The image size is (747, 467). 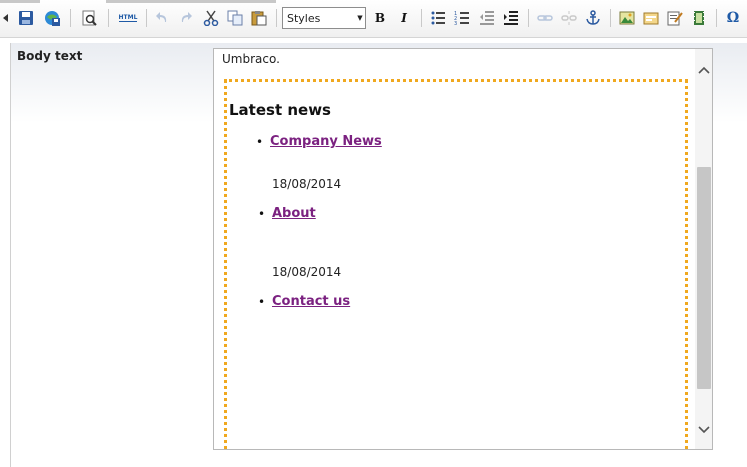 I want to click on media-icon, so click(x=699, y=18).